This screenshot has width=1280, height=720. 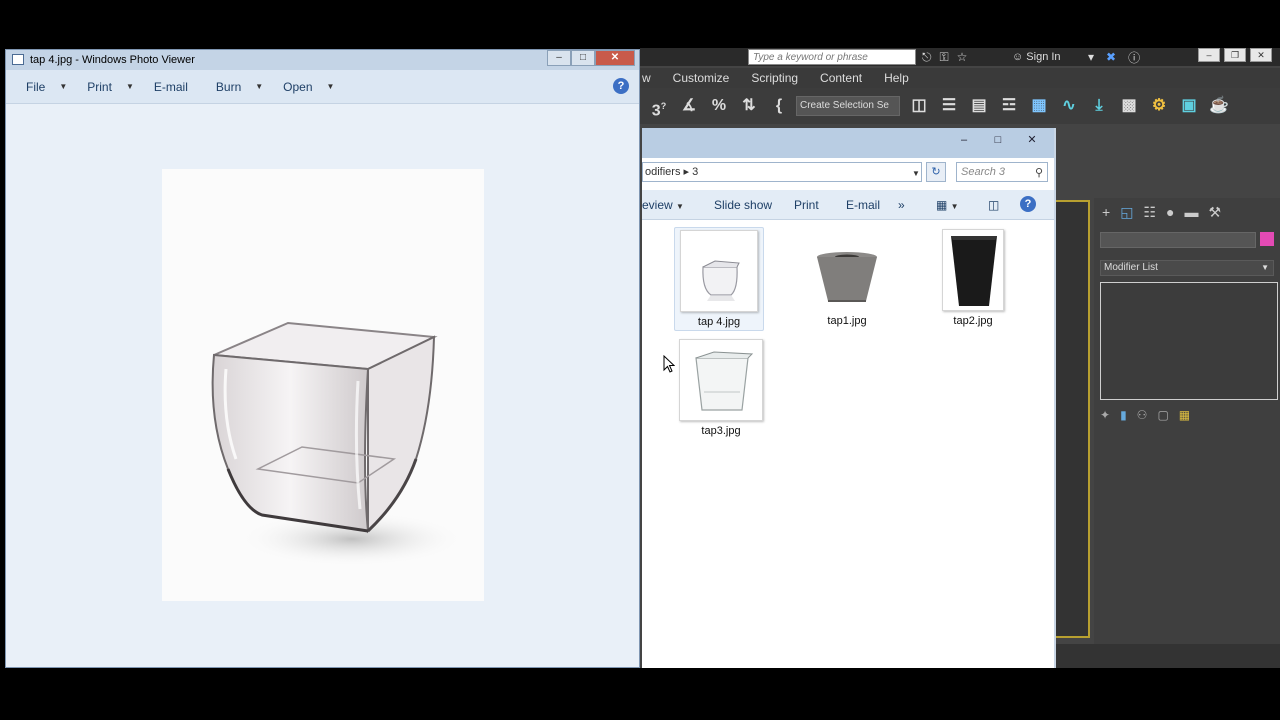 What do you see at coordinates (701, 78) in the screenshot?
I see `menu-item-customize: Customize` at bounding box center [701, 78].